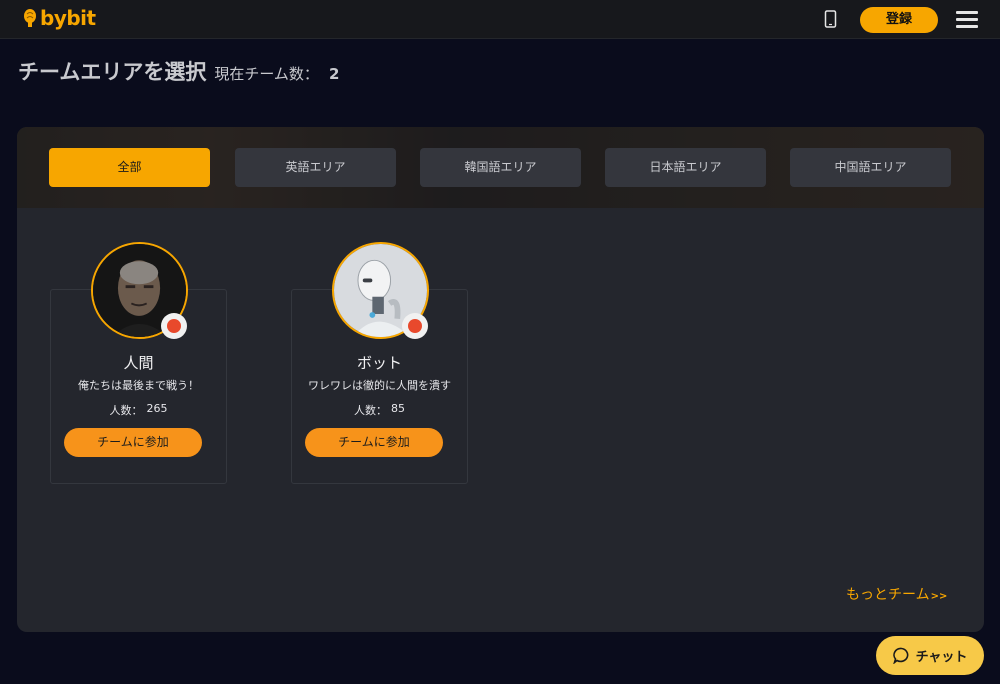  Describe the element at coordinates (138, 385) in the screenshot. I see `human-team-slogan: 俺たちは最後まで戦う！` at that location.